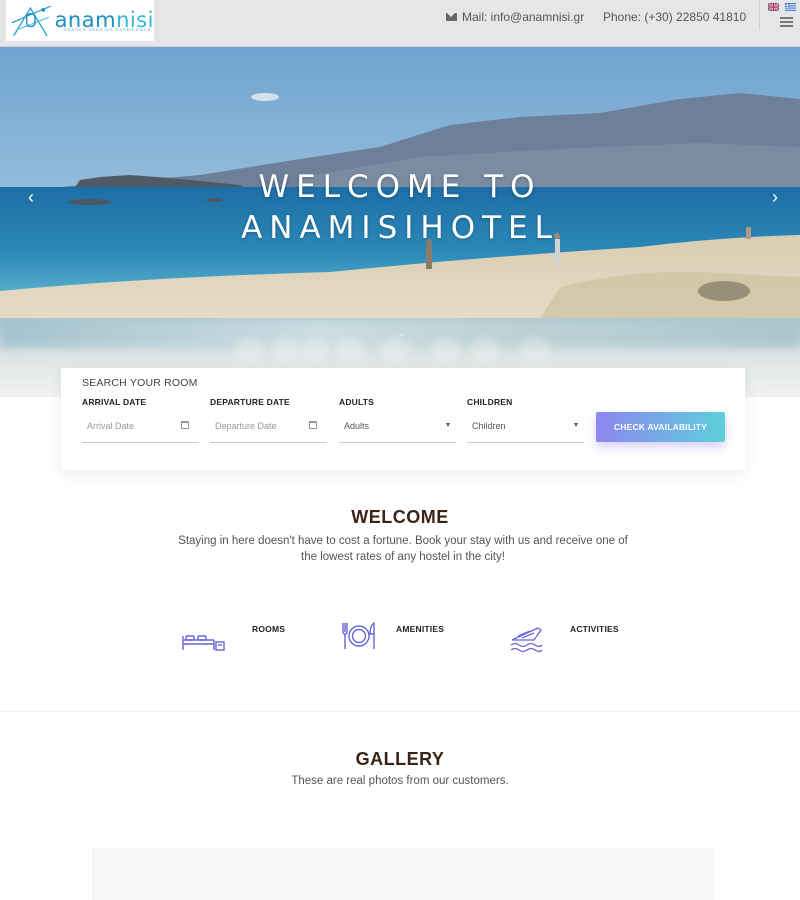  I want to click on arrival-date-label: ARRIVAL DATE, so click(114, 402).